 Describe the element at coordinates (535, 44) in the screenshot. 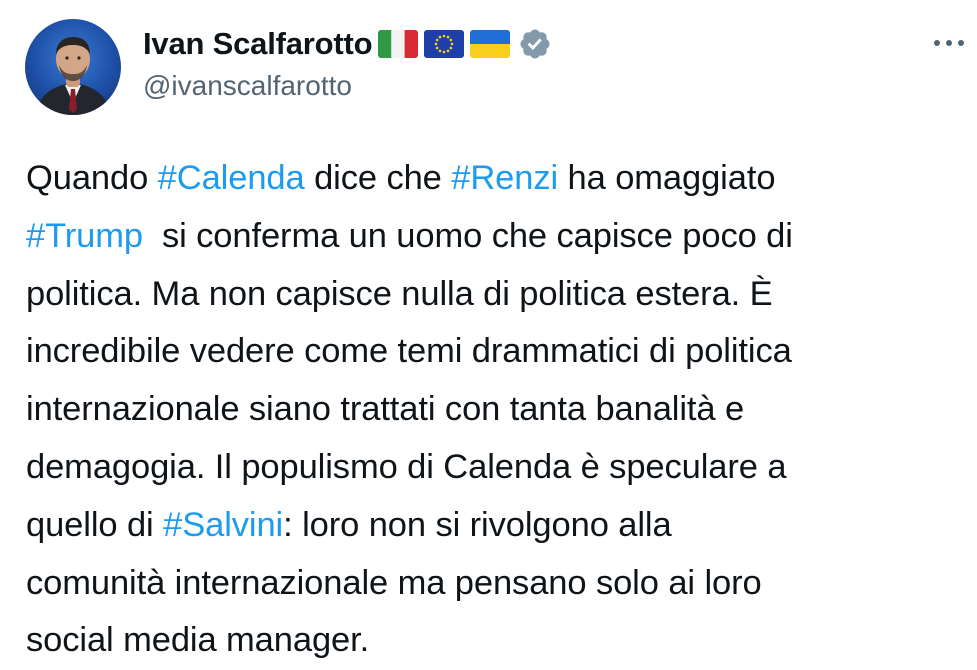

I see `verified-badge-icon` at that location.